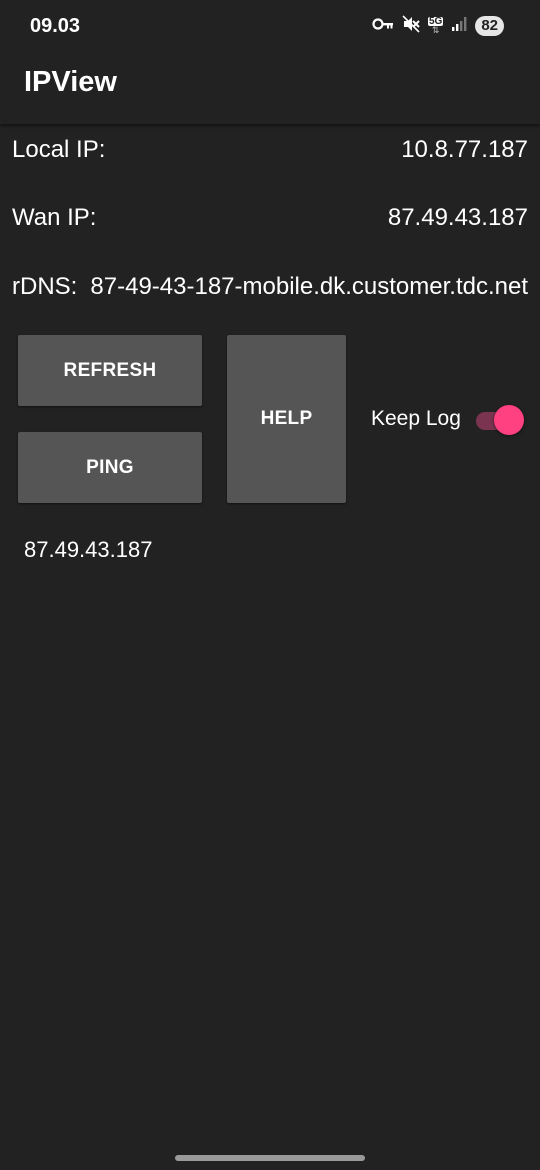 This screenshot has height=1170, width=540. I want to click on log-output: 87.49.43.187, so click(88, 549).